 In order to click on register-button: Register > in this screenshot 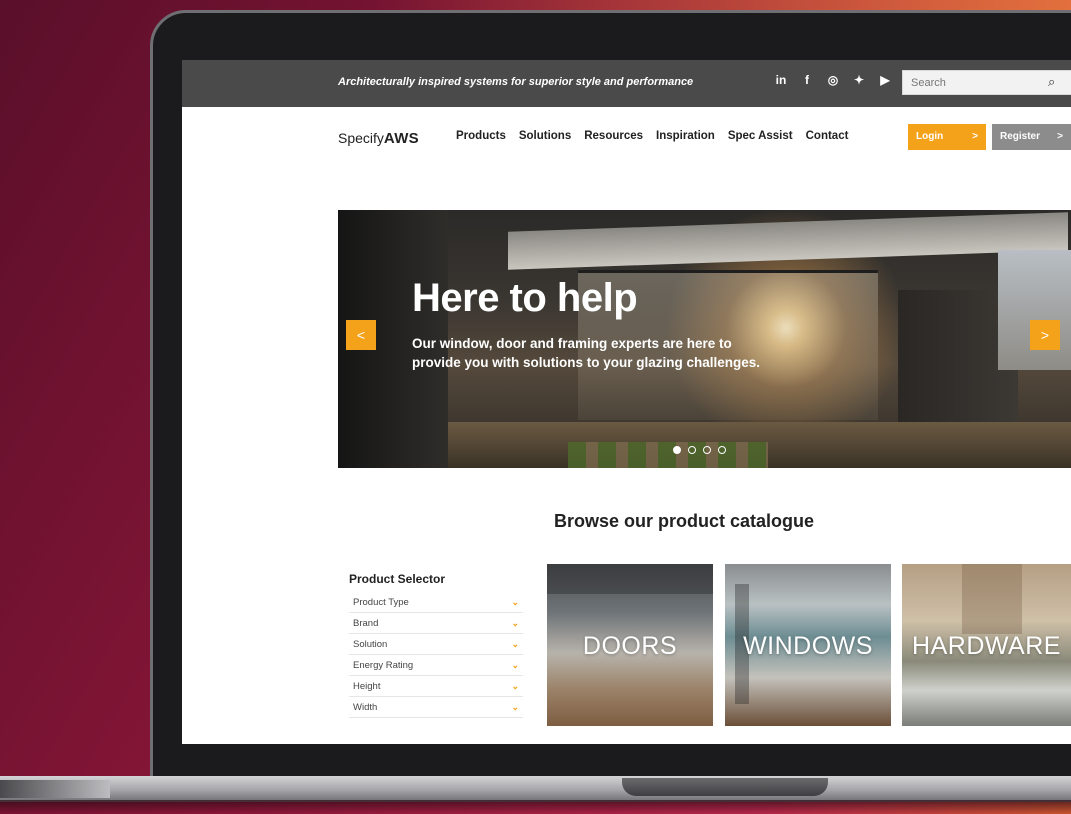, I will do `click(1031, 137)`.